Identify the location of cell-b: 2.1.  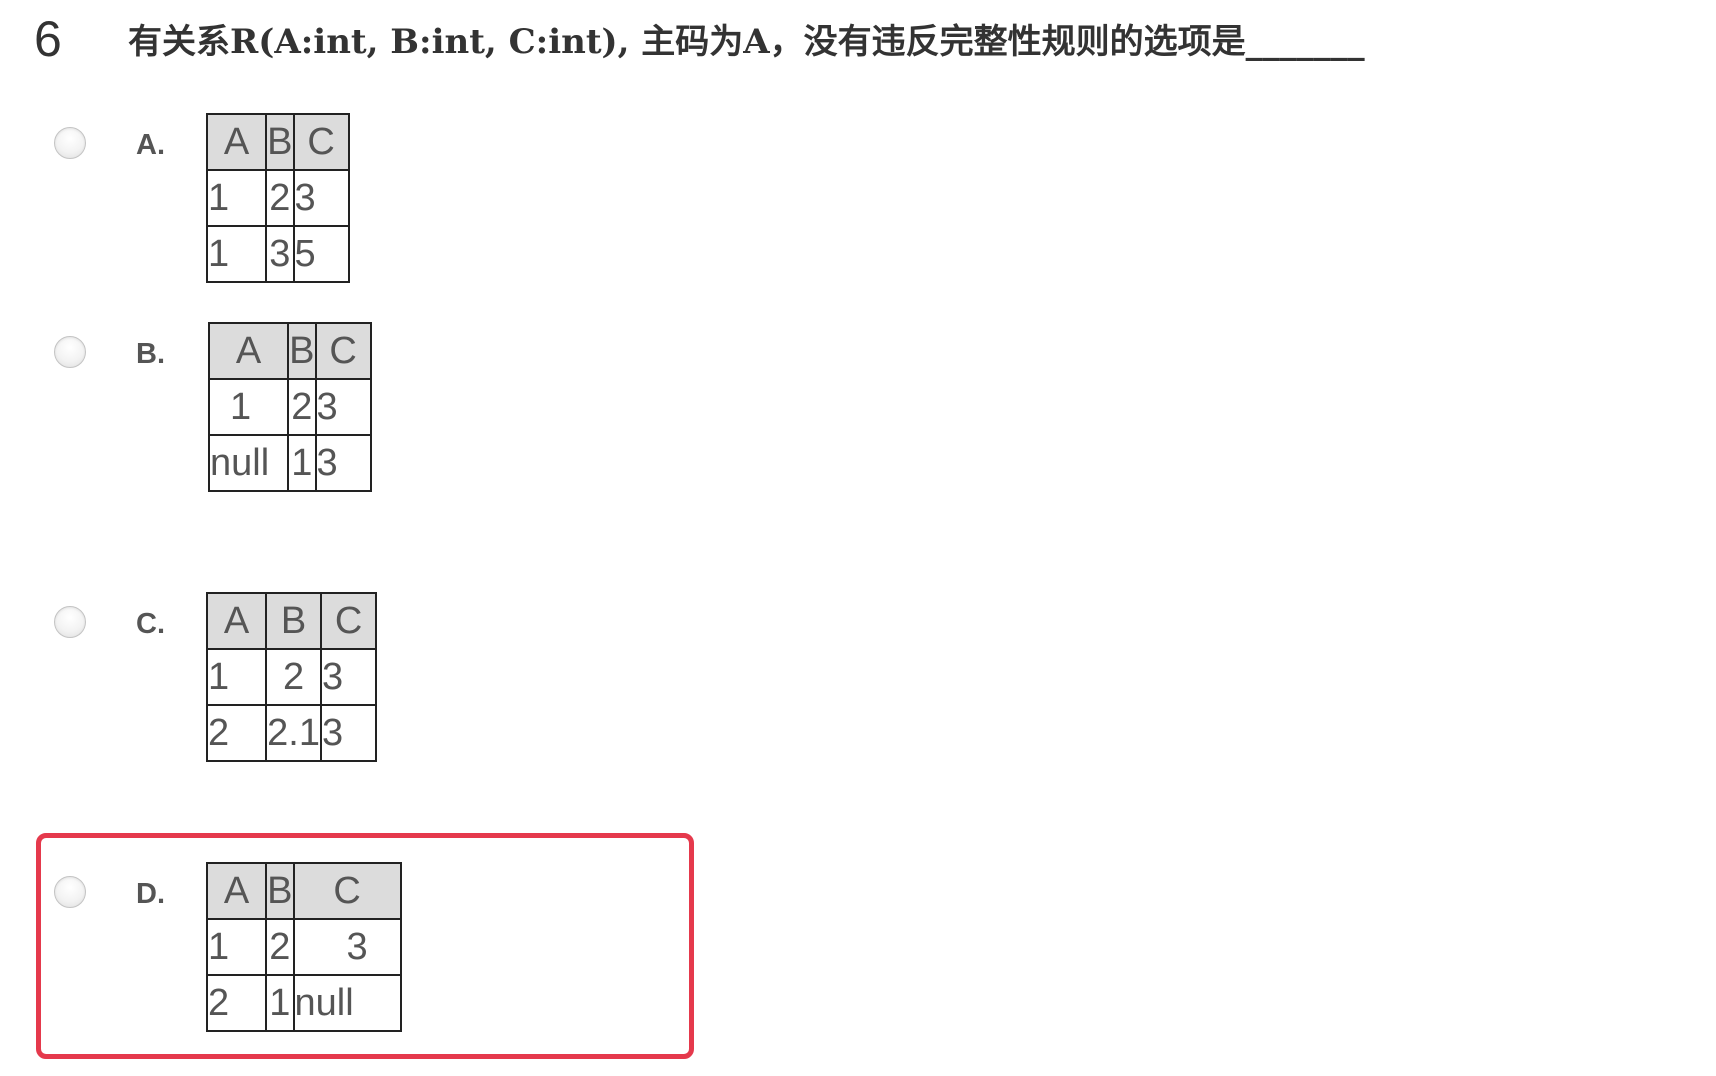
(293, 733).